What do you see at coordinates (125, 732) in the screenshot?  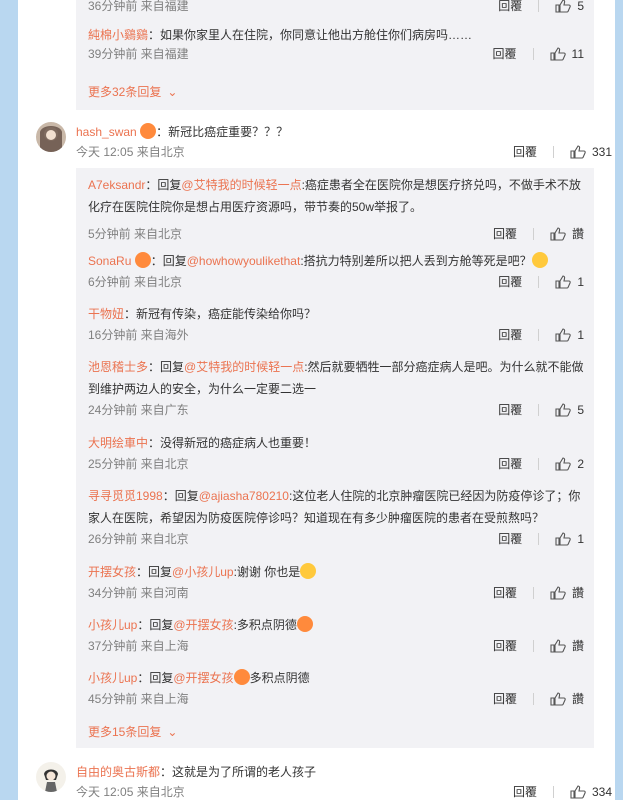 I see `more-replies-label: 更多15条回复` at bounding box center [125, 732].